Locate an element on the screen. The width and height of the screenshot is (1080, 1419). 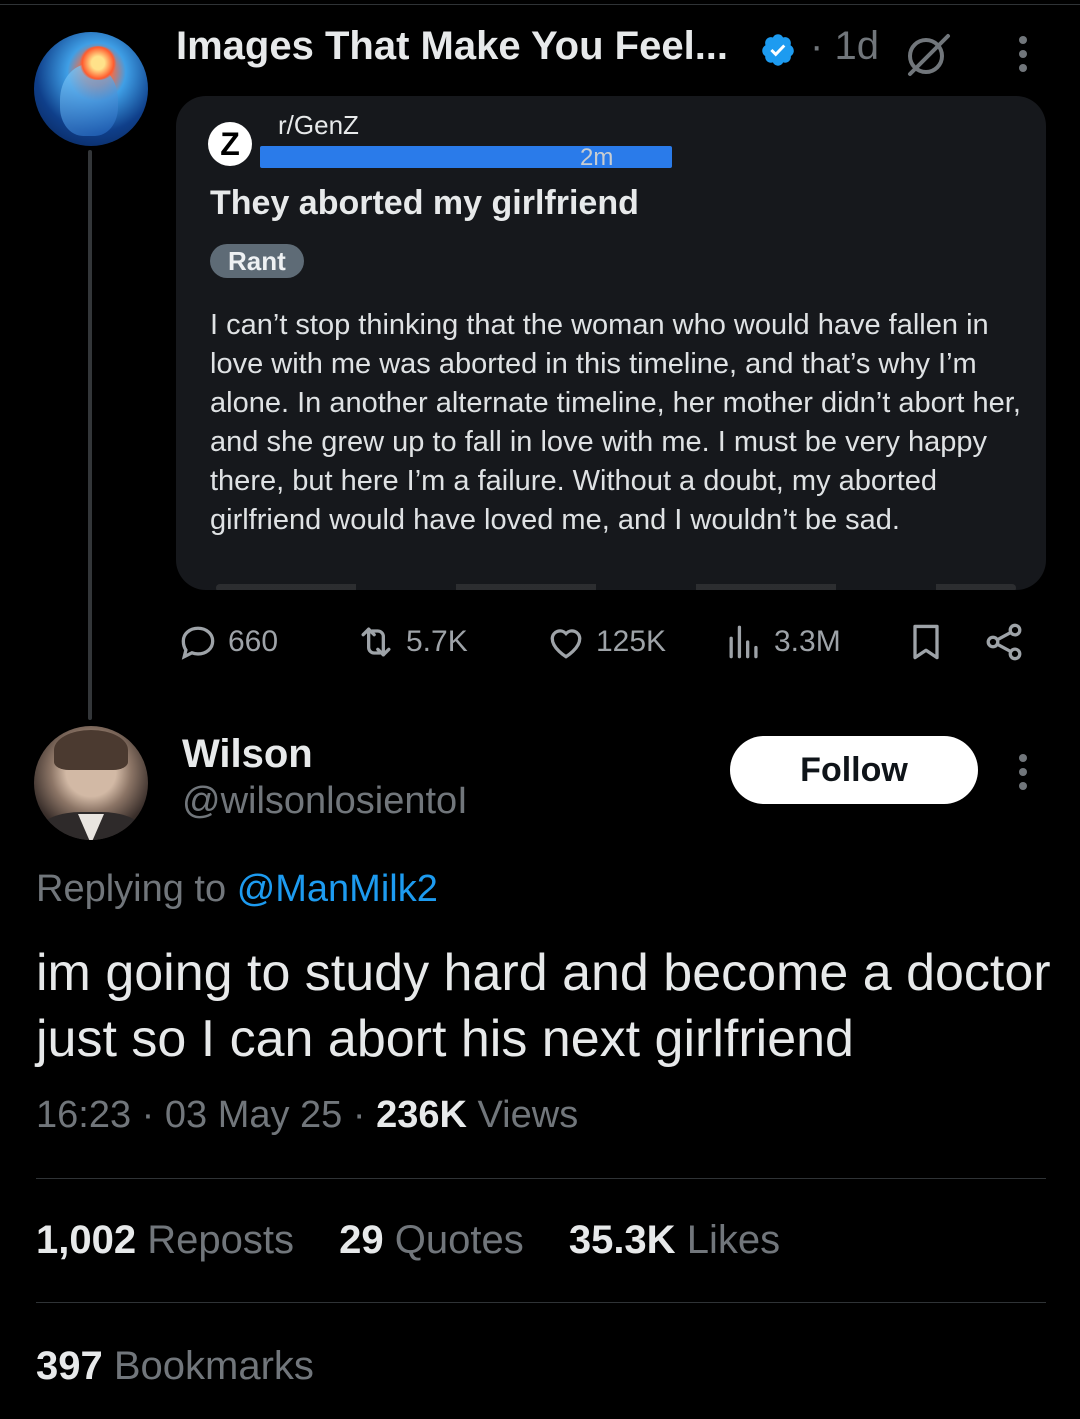
reddit-post-age: 2m is located at coordinates (597, 157).